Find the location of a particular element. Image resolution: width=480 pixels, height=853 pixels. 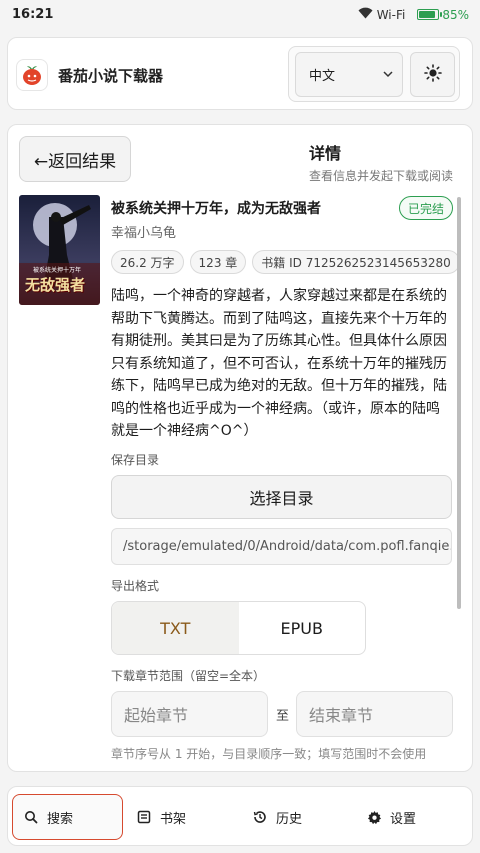

page-subtitle: 查看信息并发起下载或阅读 is located at coordinates (381, 176).